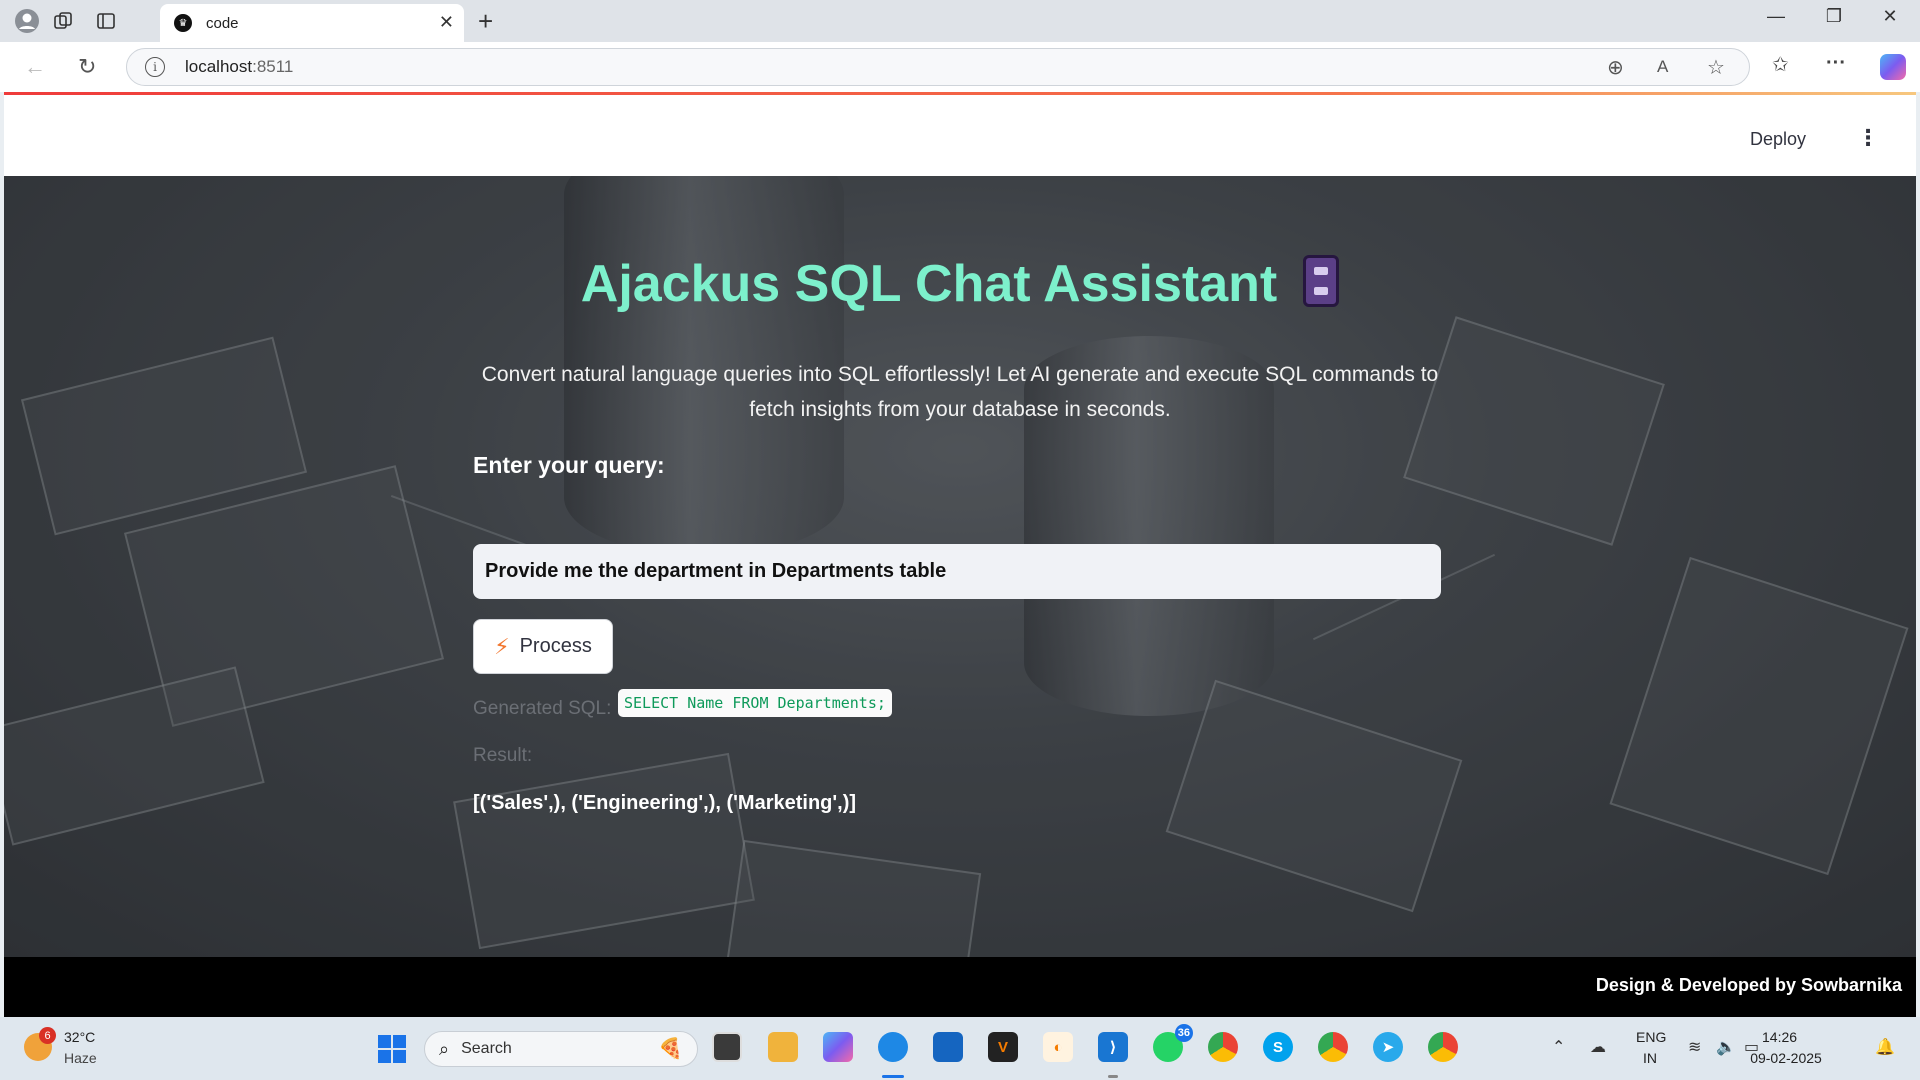  I want to click on url-text: localhost:8511, so click(239, 66).